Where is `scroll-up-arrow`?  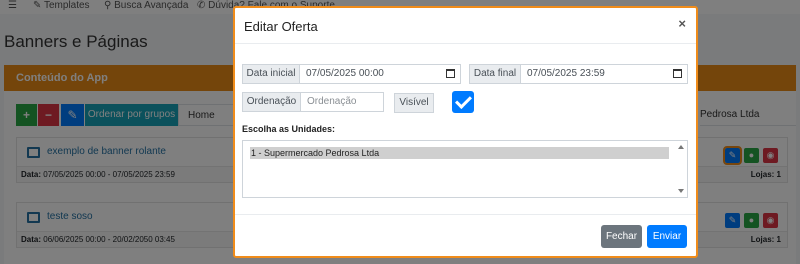 scroll-up-arrow is located at coordinates (681, 147).